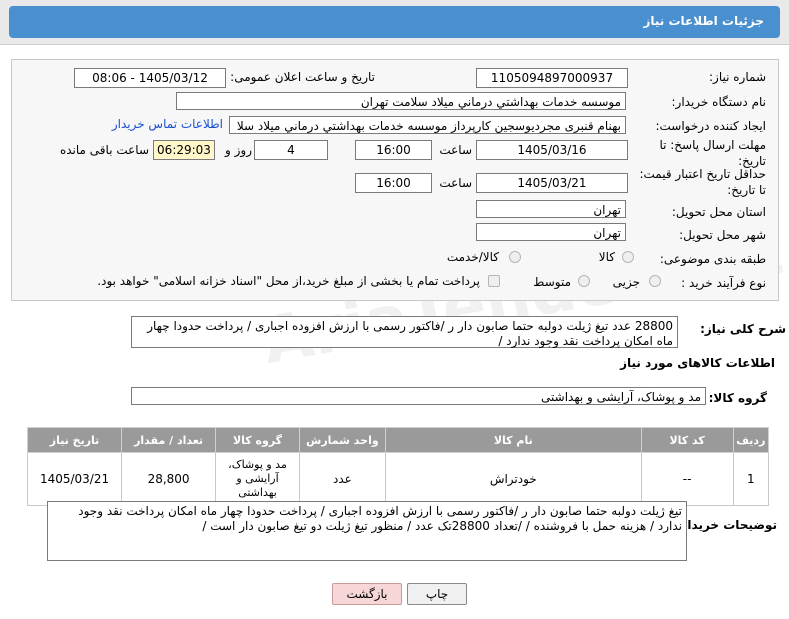 The height and width of the screenshot is (619, 789). What do you see at coordinates (169, 440) in the screenshot?
I see `col-qty: تعداد / مقدار` at bounding box center [169, 440].